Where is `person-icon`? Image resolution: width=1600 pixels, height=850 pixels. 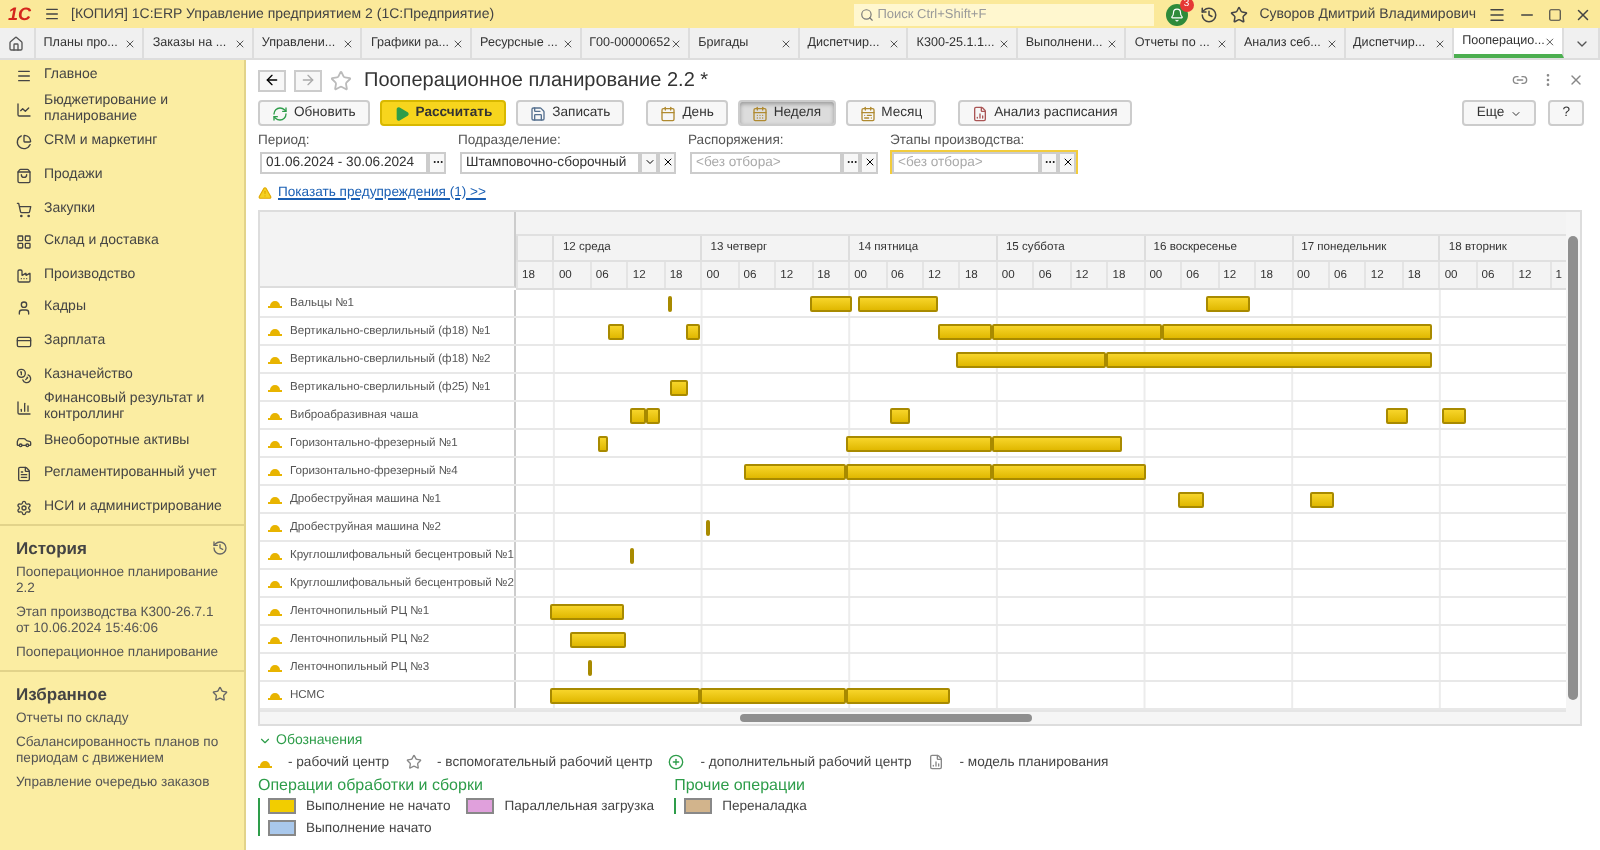
person-icon is located at coordinates (24, 308).